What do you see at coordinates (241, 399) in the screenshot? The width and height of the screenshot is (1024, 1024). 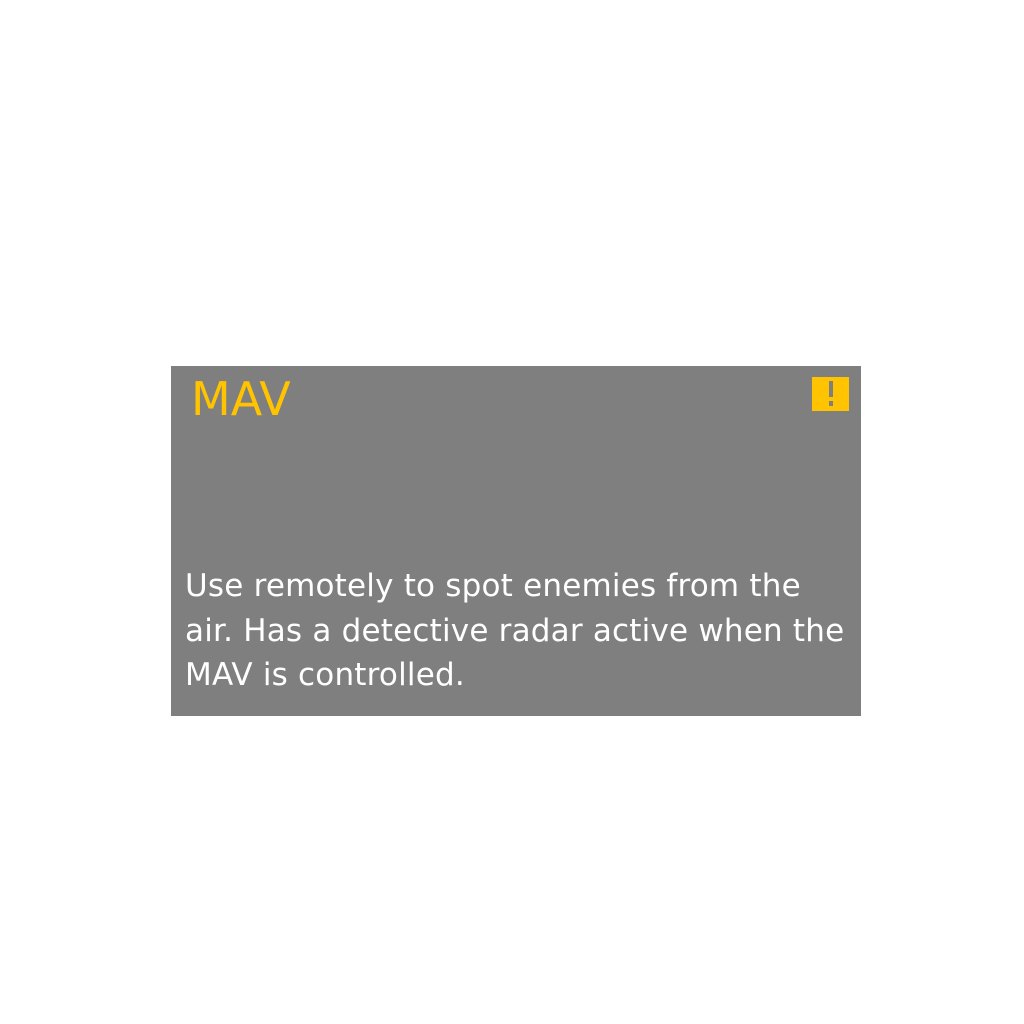 I see `item-title: MAV` at bounding box center [241, 399].